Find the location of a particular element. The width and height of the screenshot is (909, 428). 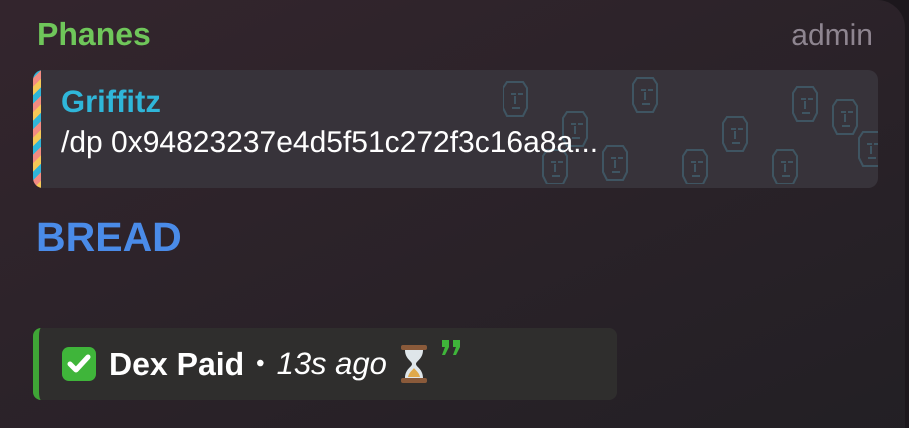

time-label: 13s ago is located at coordinates (331, 363).